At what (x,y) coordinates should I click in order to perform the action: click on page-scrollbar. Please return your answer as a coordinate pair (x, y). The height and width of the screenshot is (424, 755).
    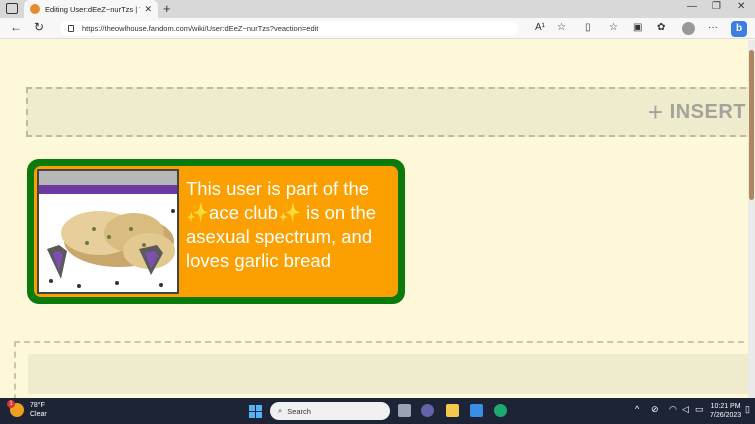
    Looking at the image, I should click on (751, 219).